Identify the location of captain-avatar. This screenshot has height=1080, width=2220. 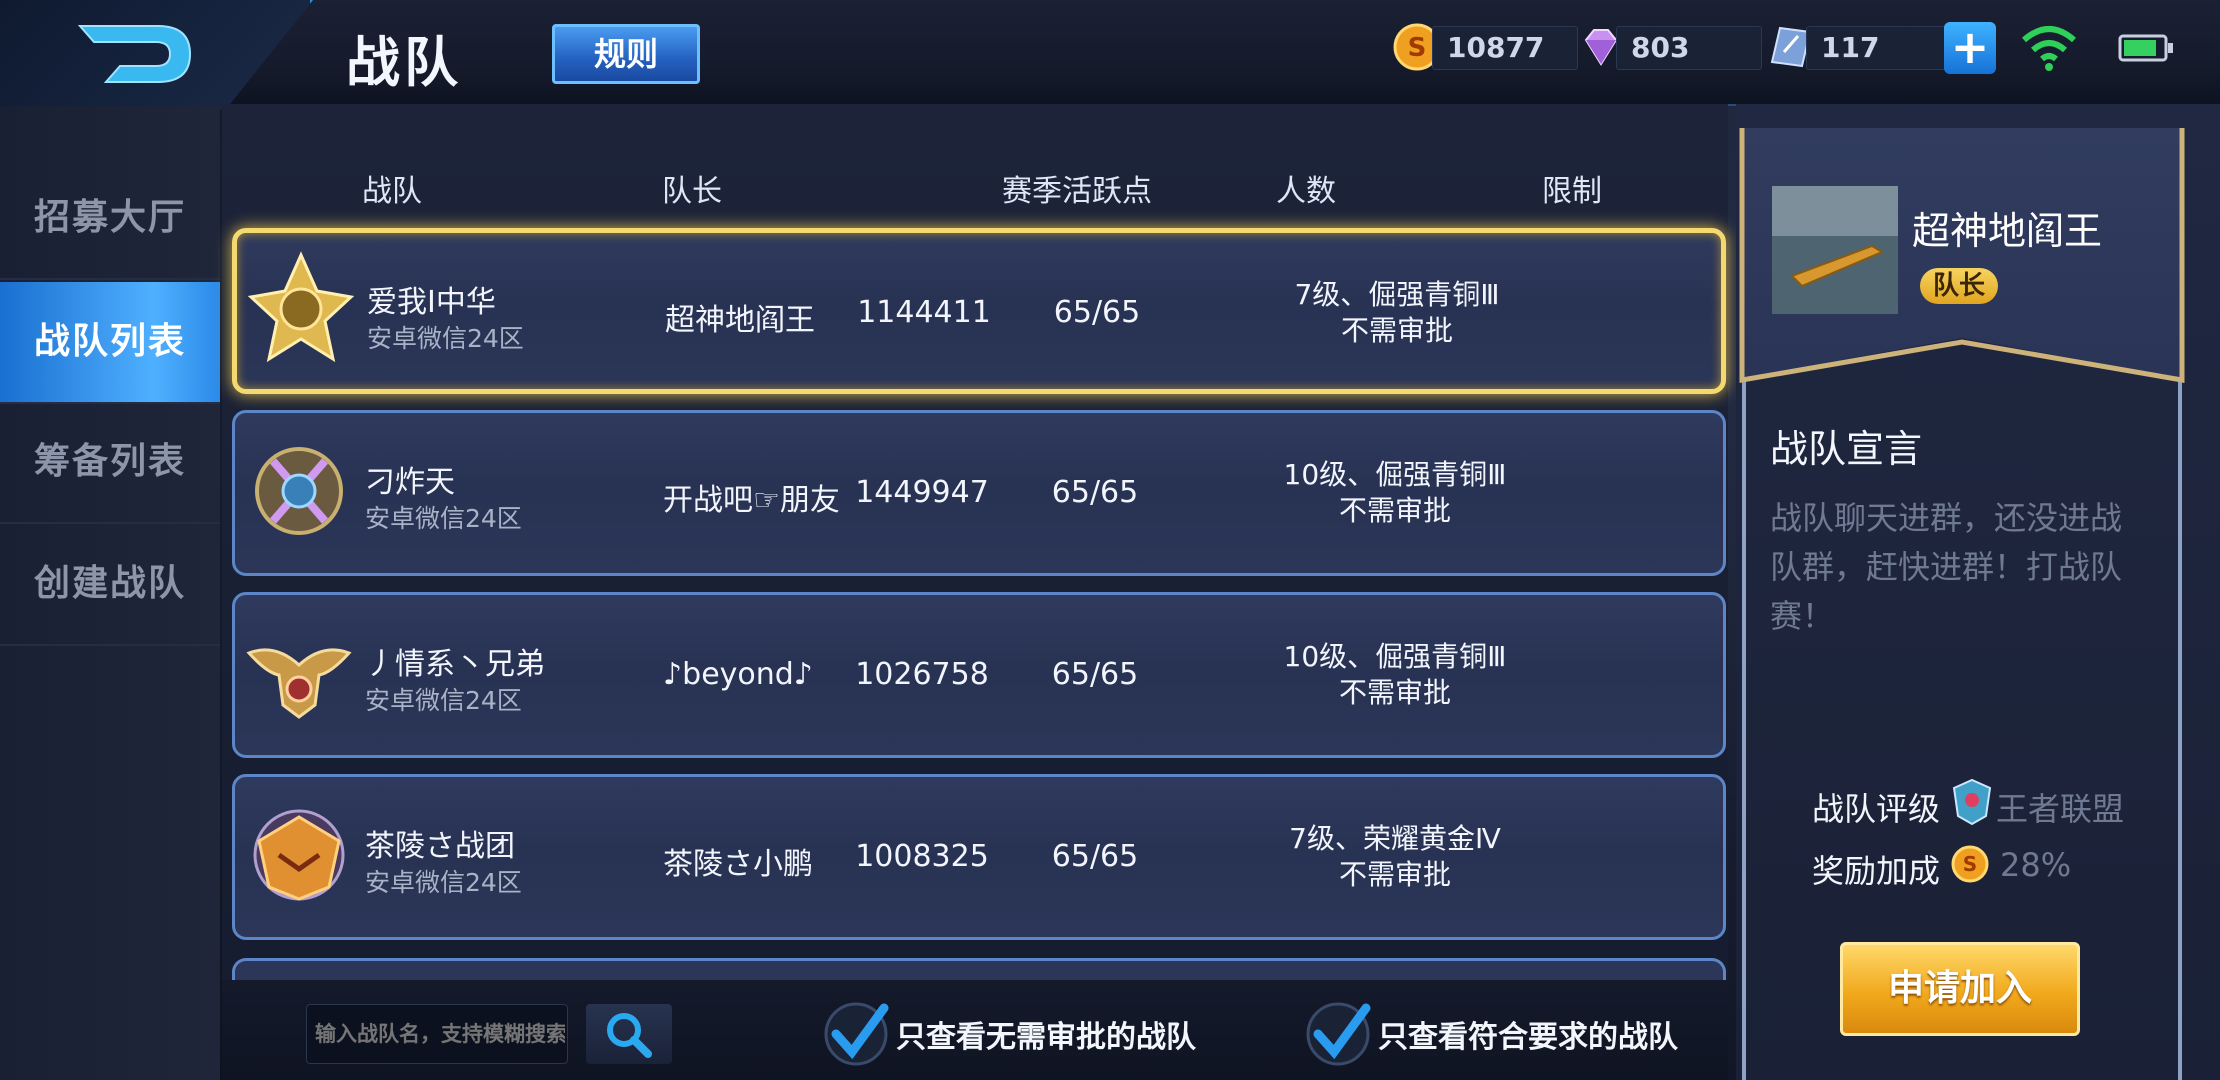
(1835, 250).